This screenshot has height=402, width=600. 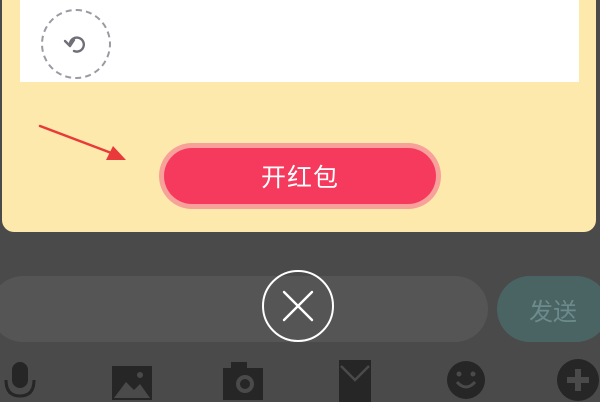 I want to click on emoji-icon, so click(x=468, y=380).